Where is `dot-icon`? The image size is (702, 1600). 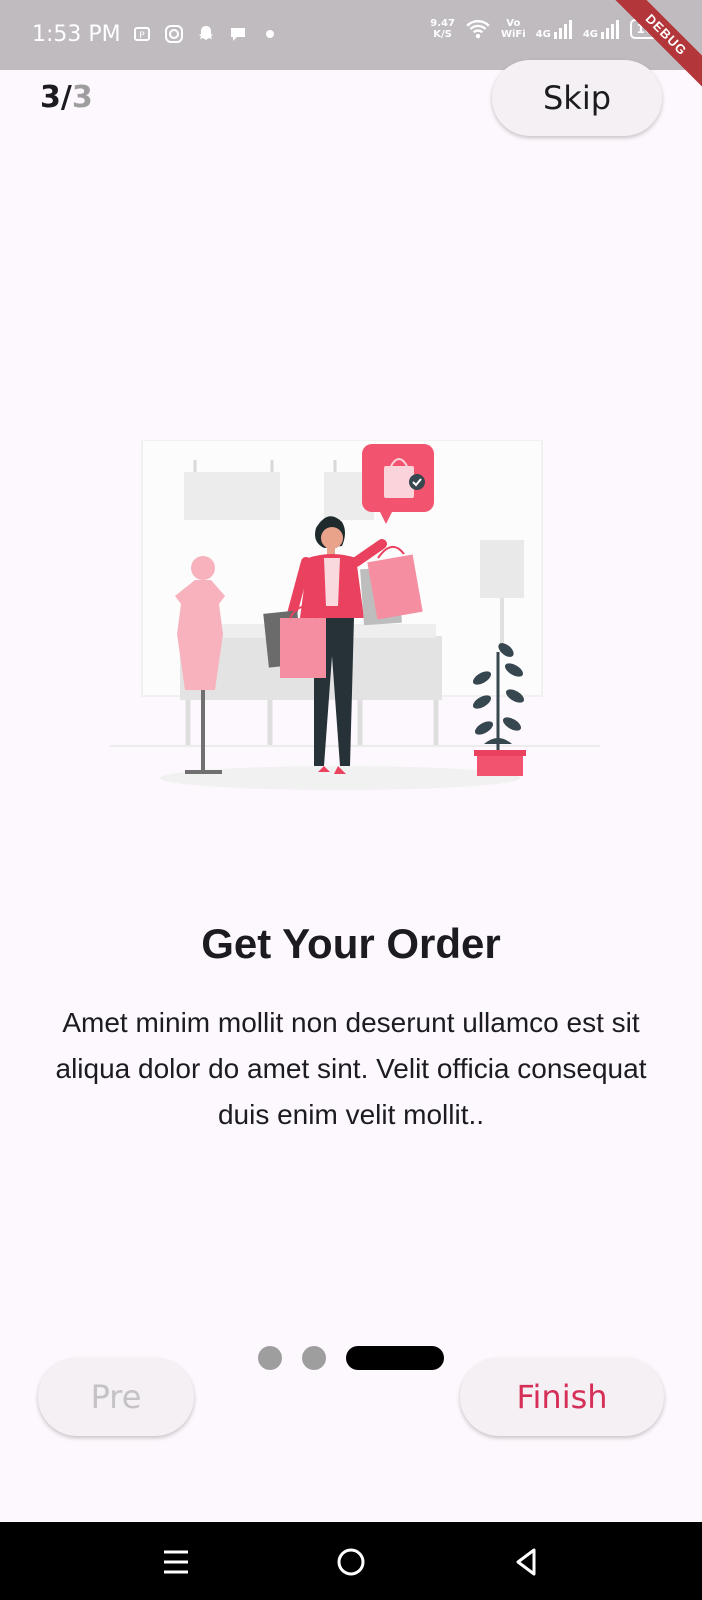 dot-icon is located at coordinates (270, 34).